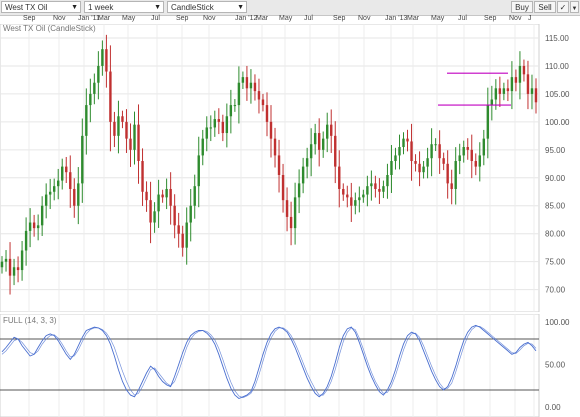 The height and width of the screenshot is (417, 580). What do you see at coordinates (41, 7) in the screenshot?
I see `instrument-select: West TX Oil ▼` at bounding box center [41, 7].